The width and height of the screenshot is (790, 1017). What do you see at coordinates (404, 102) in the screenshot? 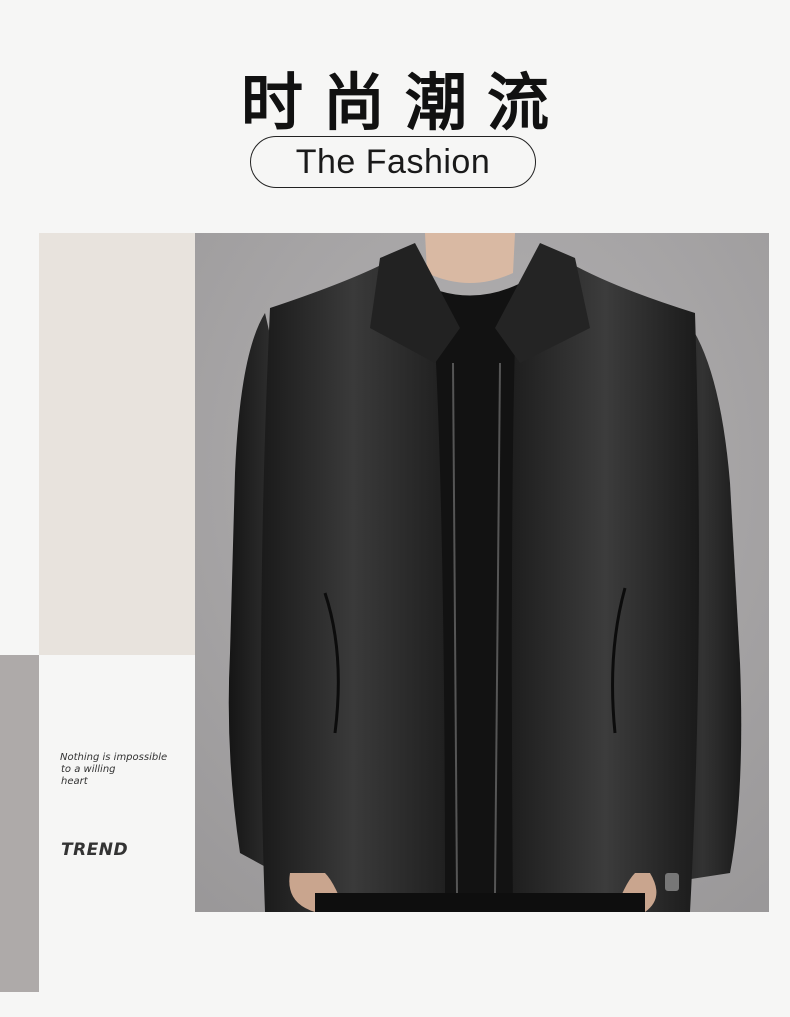
I see `page-title: 时尚潮流` at bounding box center [404, 102].